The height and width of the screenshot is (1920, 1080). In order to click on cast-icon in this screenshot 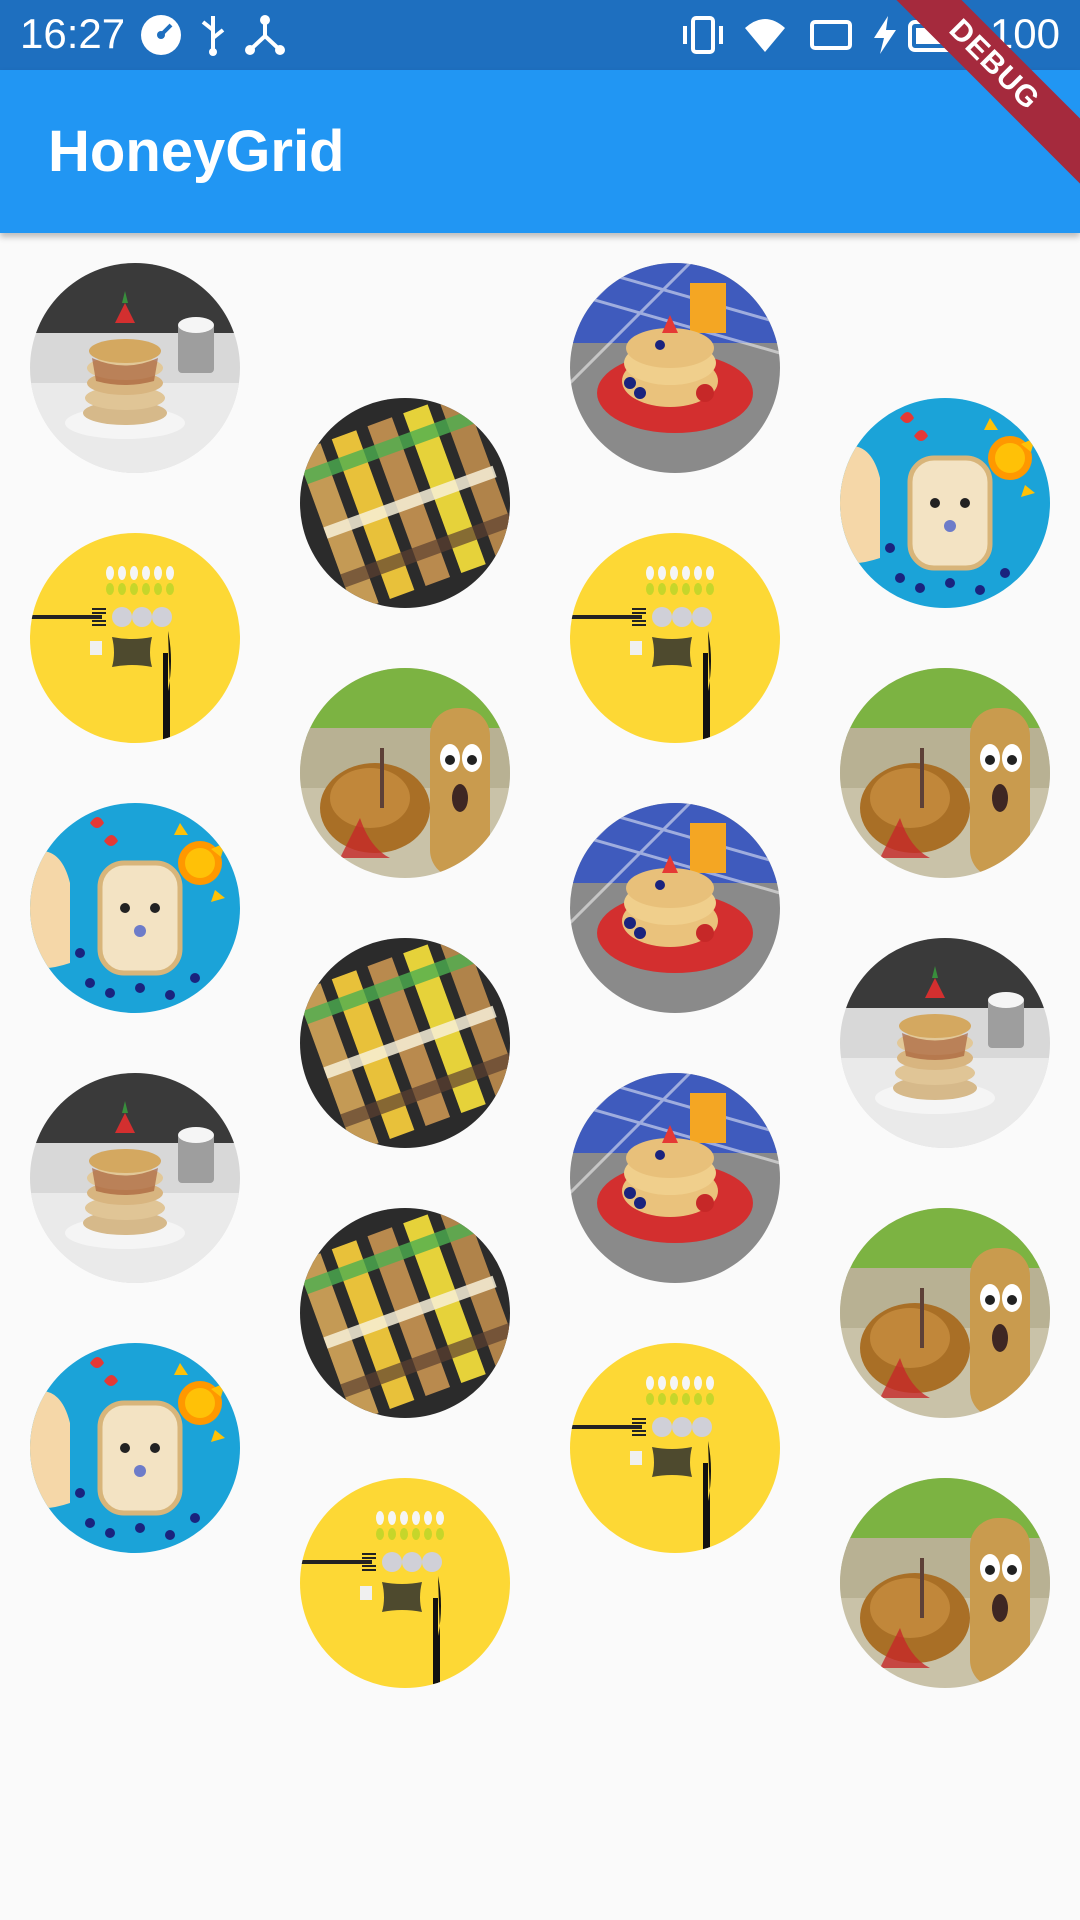, I will do `click(831, 35)`.